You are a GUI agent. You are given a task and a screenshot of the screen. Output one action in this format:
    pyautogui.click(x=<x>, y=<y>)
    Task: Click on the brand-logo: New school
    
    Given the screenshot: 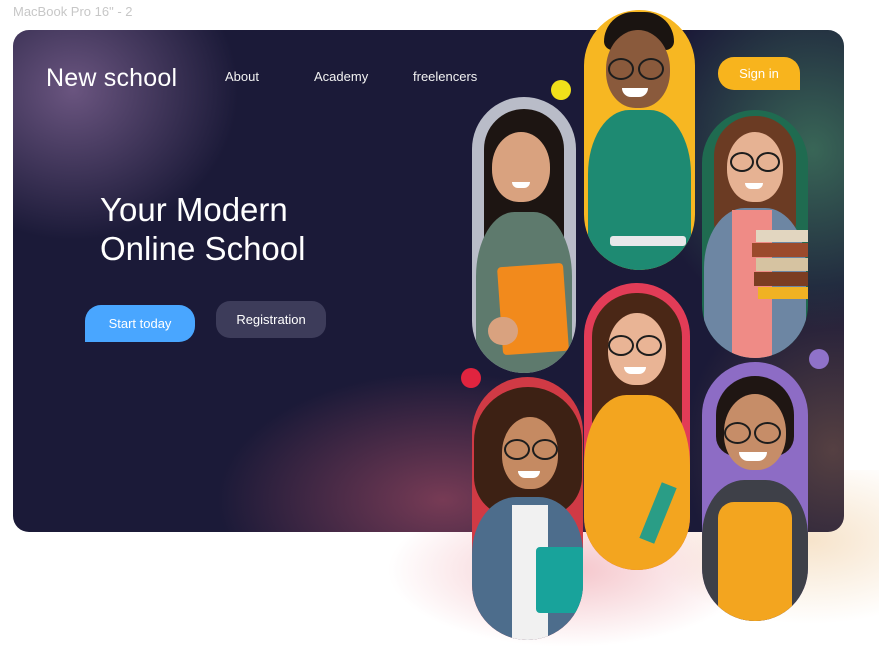 What is the action you would take?
    pyautogui.click(x=111, y=78)
    